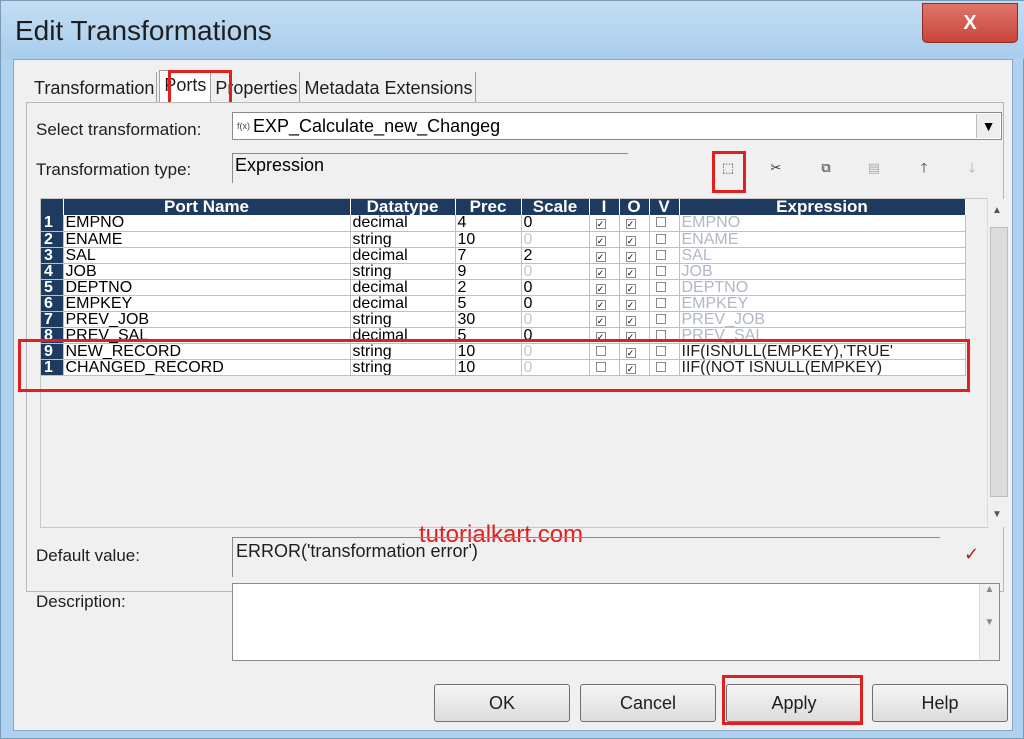  Describe the element at coordinates (634, 207) in the screenshot. I see `column-header-output: O` at that location.